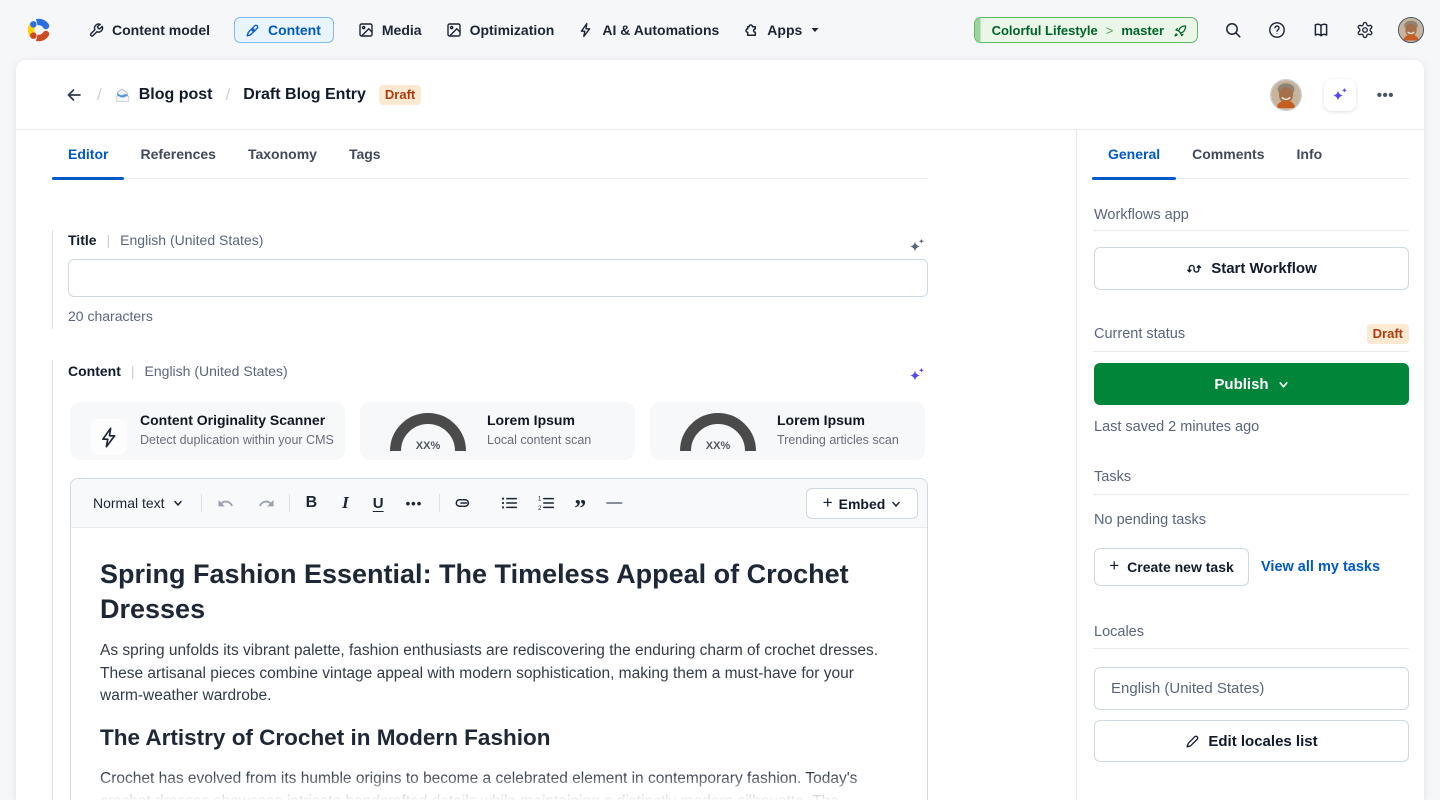 The width and height of the screenshot is (1440, 800). I want to click on svg-text: 2, so click(540, 508).